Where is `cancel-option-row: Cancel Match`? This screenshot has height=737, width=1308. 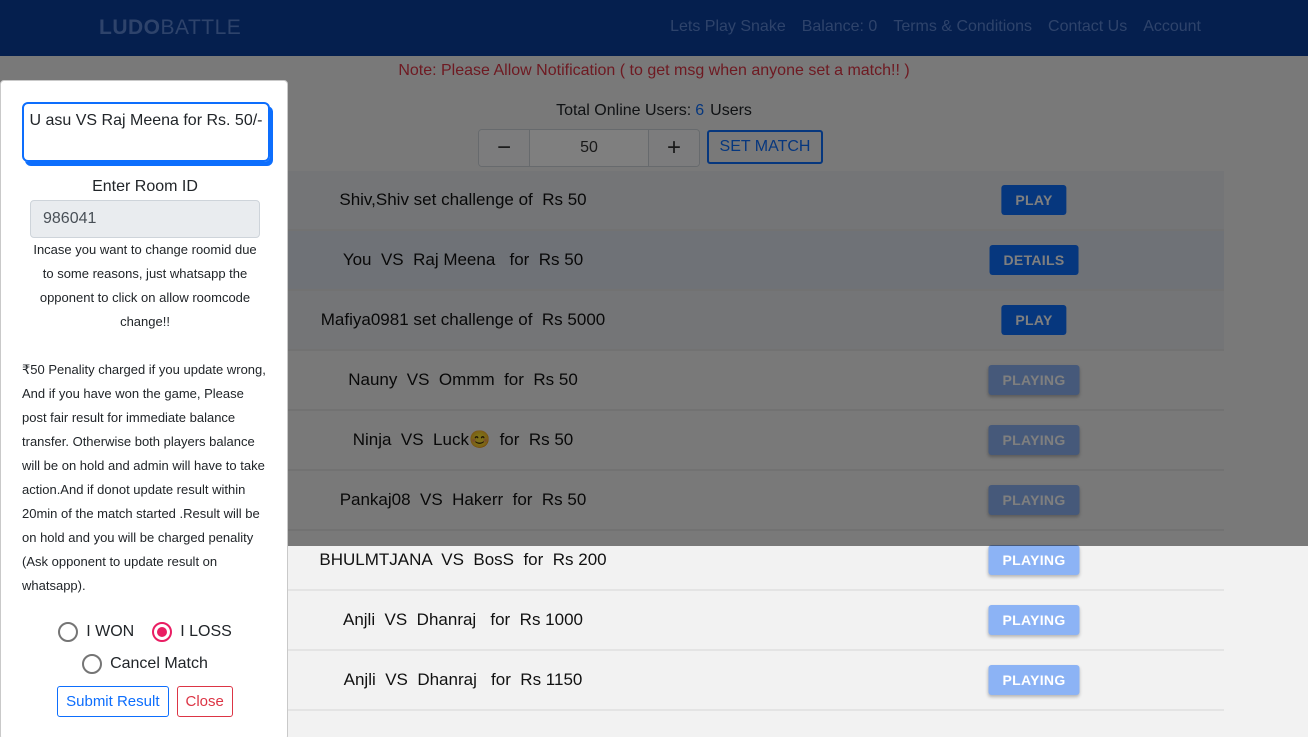 cancel-option-row: Cancel Match is located at coordinates (145, 664).